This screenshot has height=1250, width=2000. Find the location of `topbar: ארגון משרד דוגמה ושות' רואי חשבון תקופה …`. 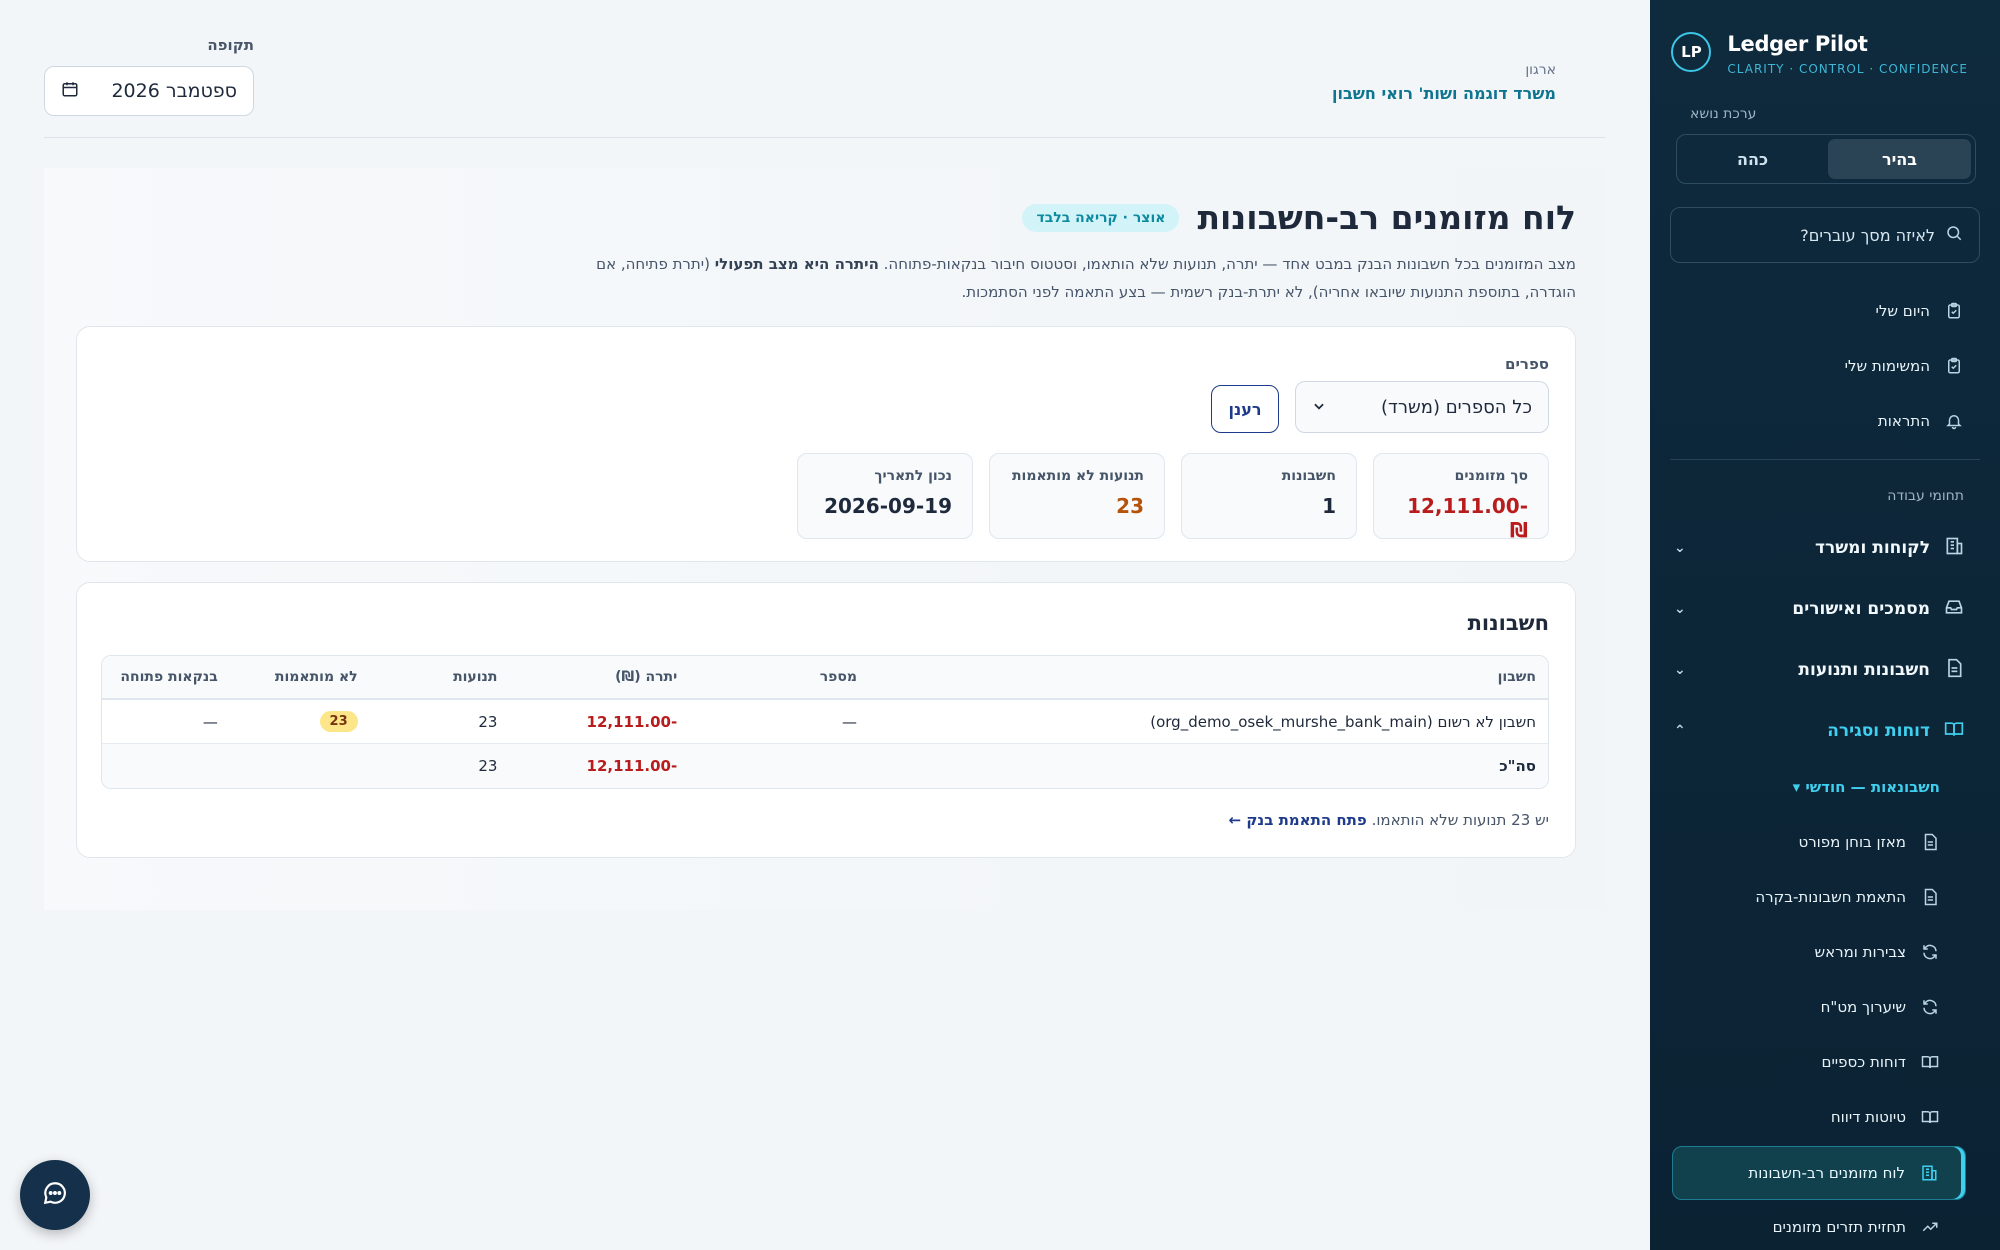

topbar: ארגון משרד דוגמה ושות' רואי חשבון תקופה … is located at coordinates (825, 69).